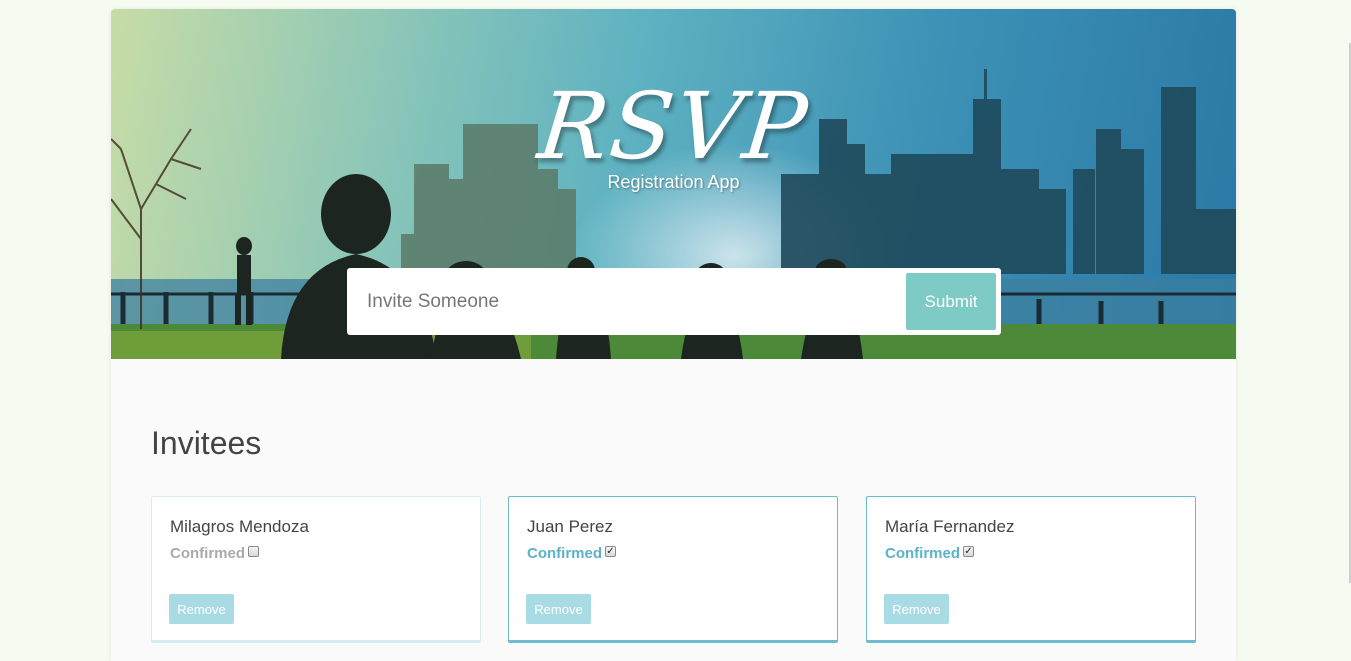 The image size is (1351, 661). What do you see at coordinates (316, 569) in the screenshot?
I see `invitee-card: Milagros Mendoza Confirmed Remove` at bounding box center [316, 569].